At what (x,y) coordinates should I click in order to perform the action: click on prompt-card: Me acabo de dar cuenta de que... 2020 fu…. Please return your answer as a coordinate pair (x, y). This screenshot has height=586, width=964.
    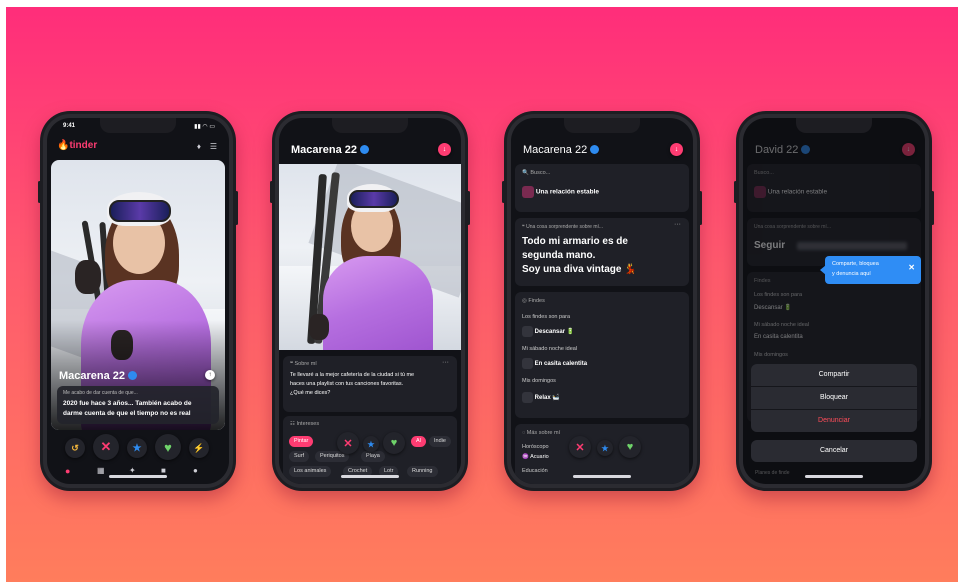
    Looking at the image, I should click on (138, 405).